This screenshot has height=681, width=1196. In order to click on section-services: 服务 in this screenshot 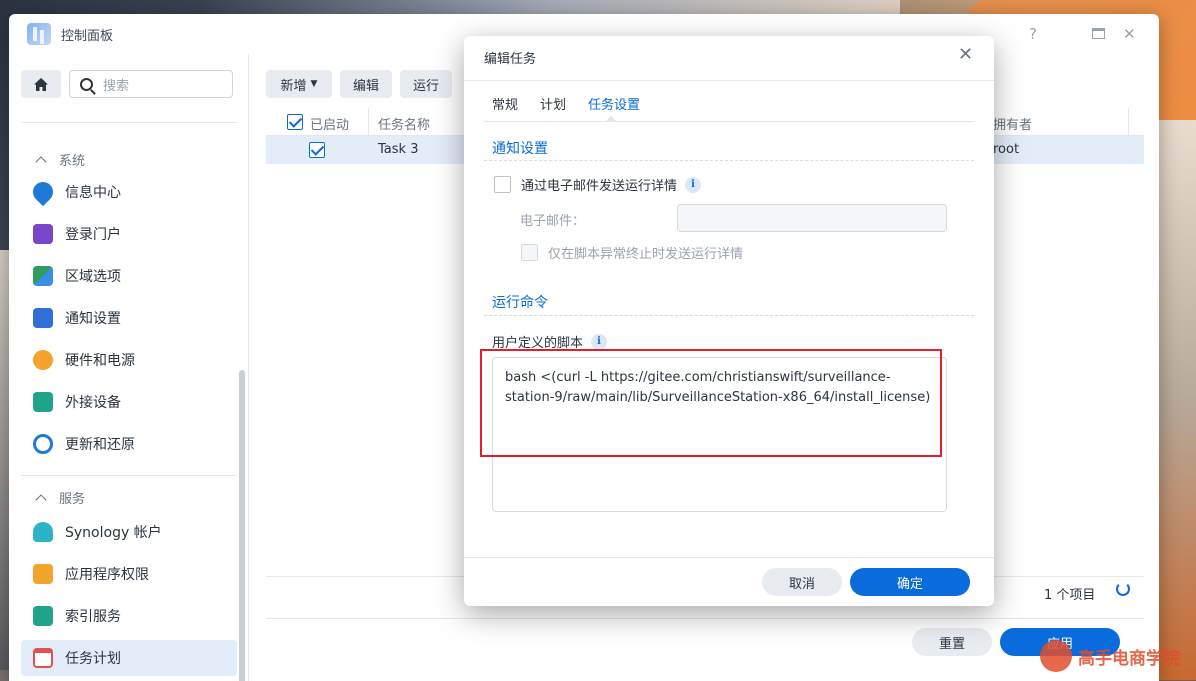, I will do `click(60, 497)`.